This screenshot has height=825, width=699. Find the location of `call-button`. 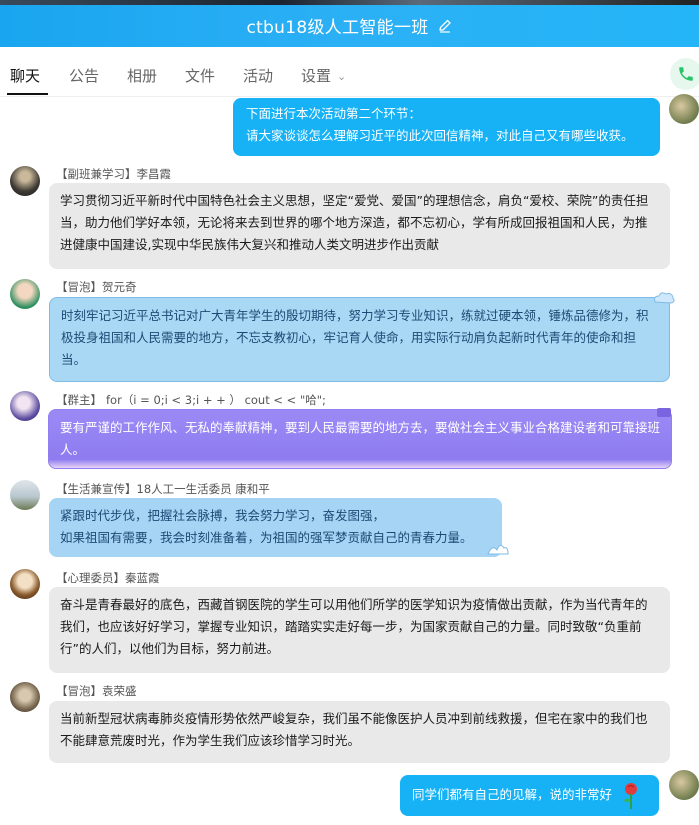

call-button is located at coordinates (684, 74).